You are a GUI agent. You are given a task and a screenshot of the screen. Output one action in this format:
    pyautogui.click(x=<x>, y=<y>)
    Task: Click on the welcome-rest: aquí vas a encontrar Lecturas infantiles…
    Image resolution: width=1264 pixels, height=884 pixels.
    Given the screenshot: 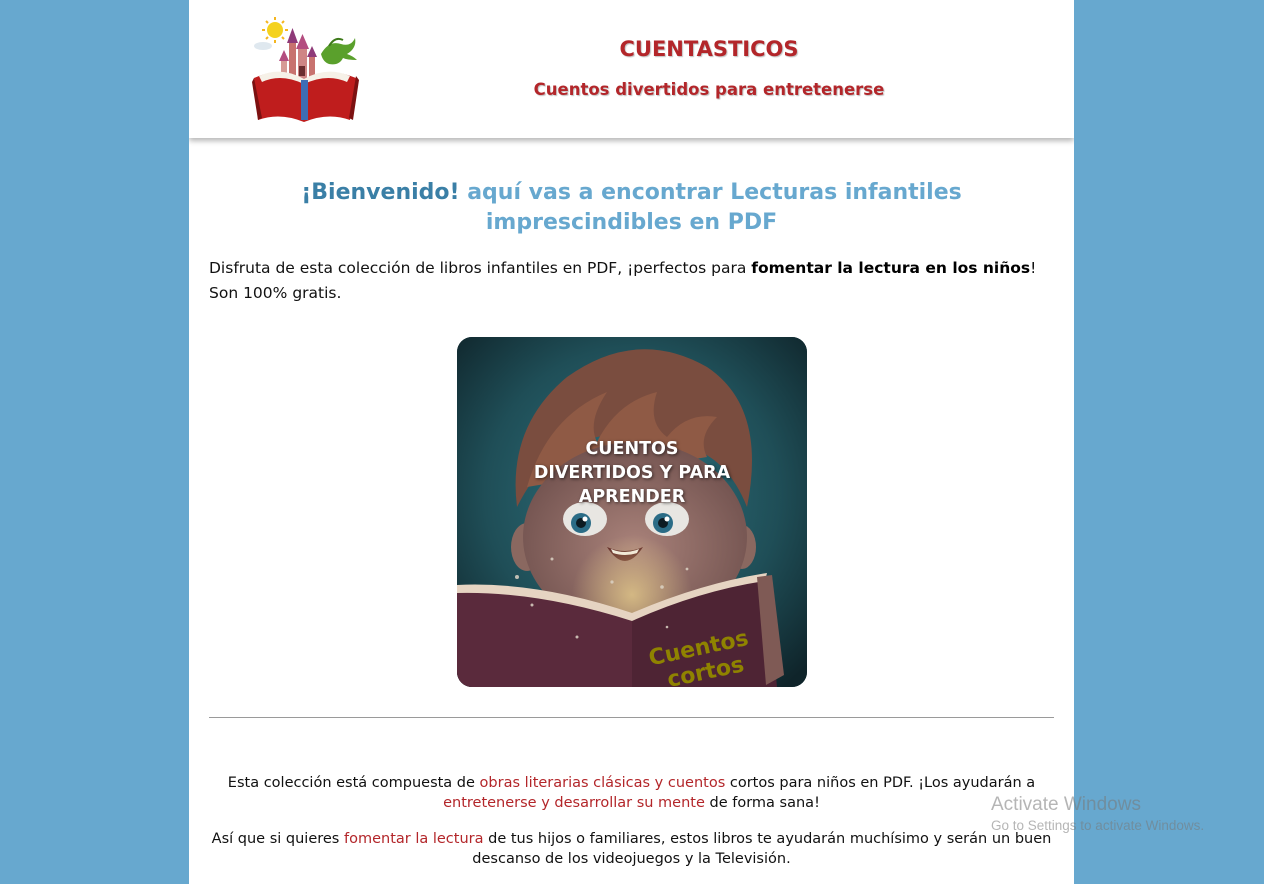 What is the action you would take?
    pyautogui.click(x=710, y=207)
    